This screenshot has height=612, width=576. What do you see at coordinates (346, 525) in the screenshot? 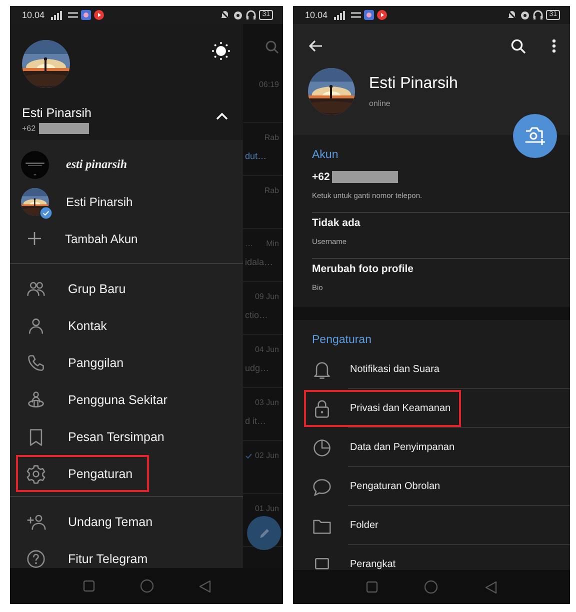
I see `settings-item: Folder` at bounding box center [346, 525].